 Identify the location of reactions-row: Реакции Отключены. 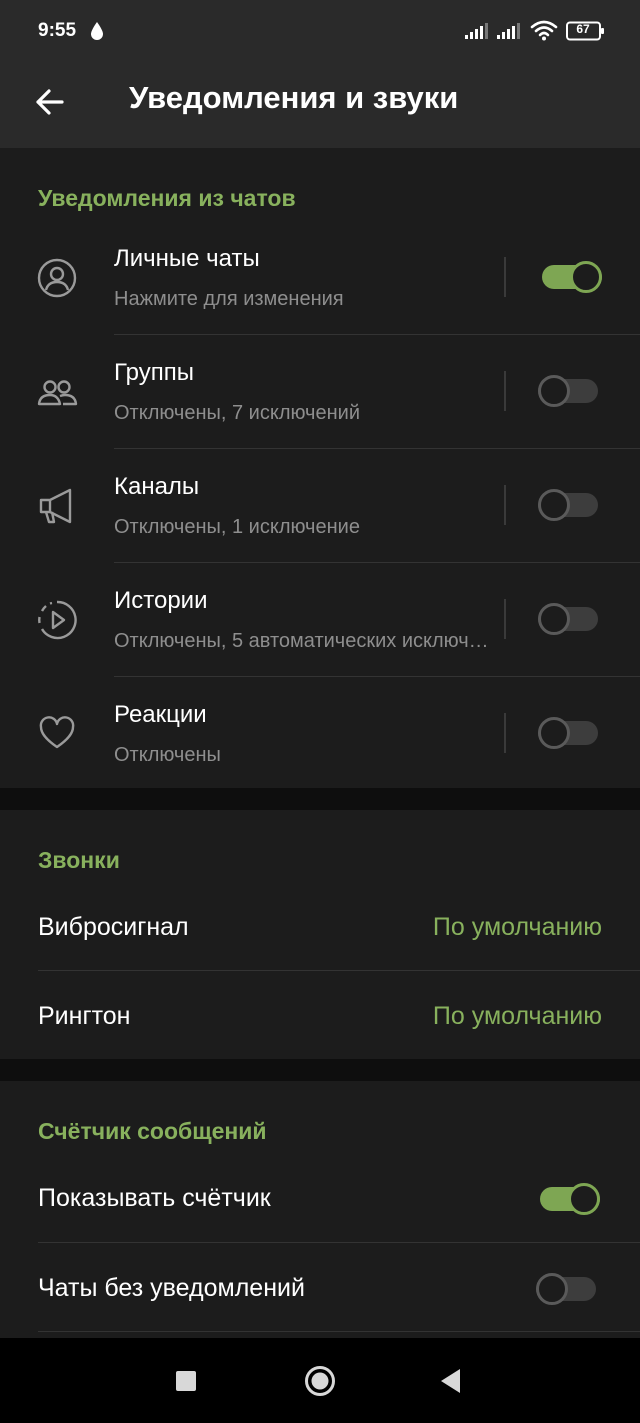
(320, 732).